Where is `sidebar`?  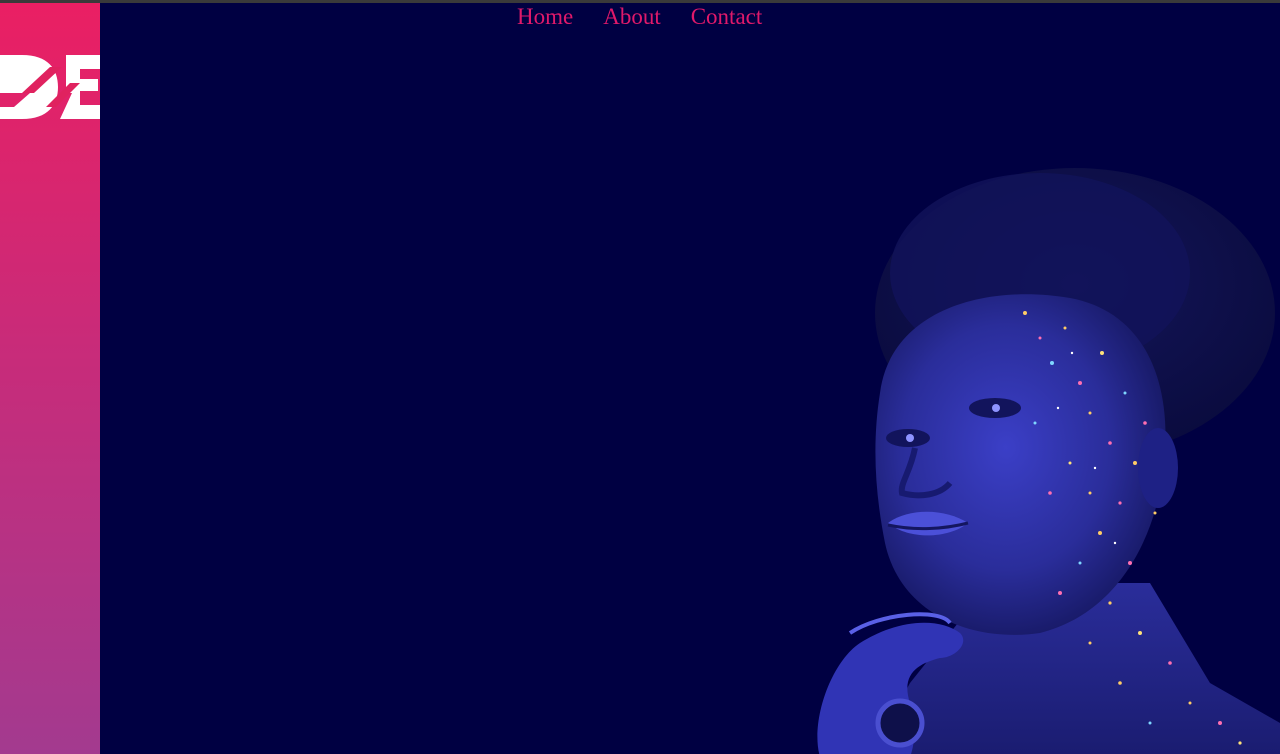 sidebar is located at coordinates (51, 378).